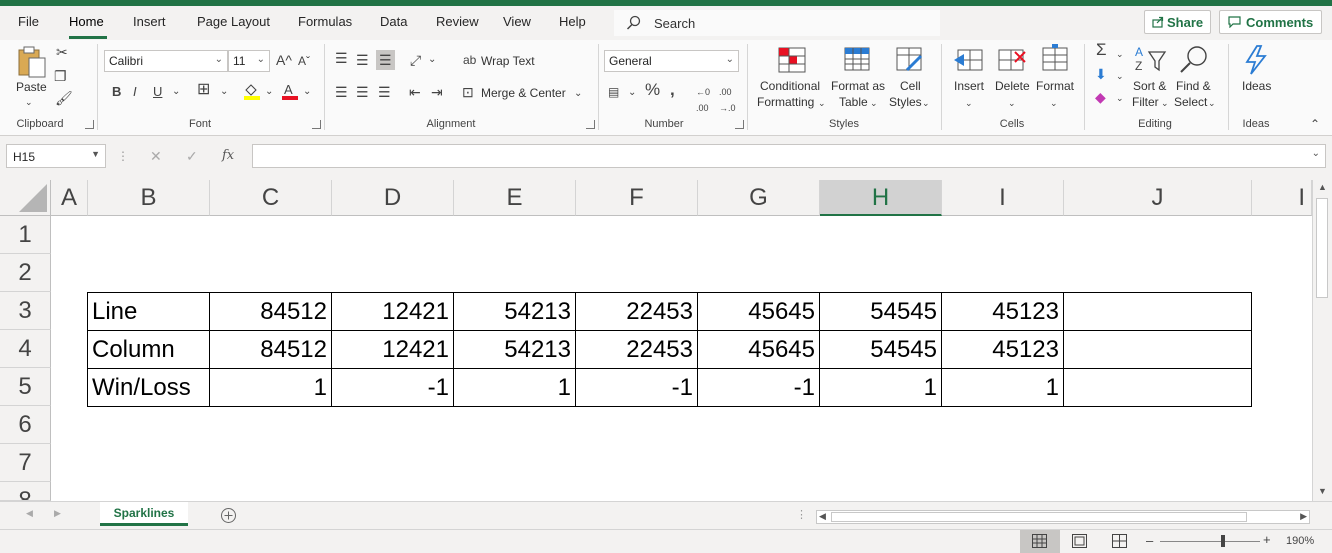  What do you see at coordinates (192, 156) in the screenshot?
I see `enter-icon: ✓` at bounding box center [192, 156].